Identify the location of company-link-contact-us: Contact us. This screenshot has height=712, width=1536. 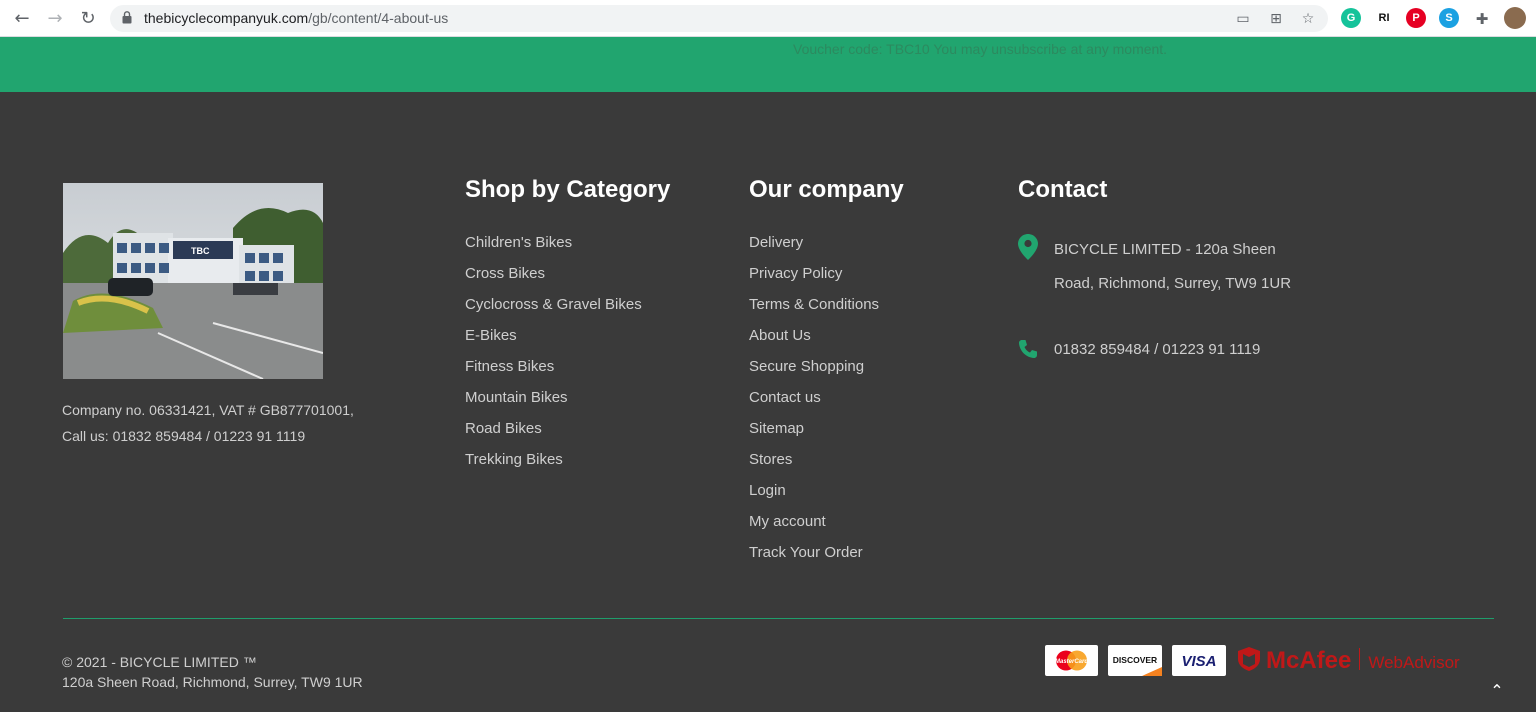
(814, 404).